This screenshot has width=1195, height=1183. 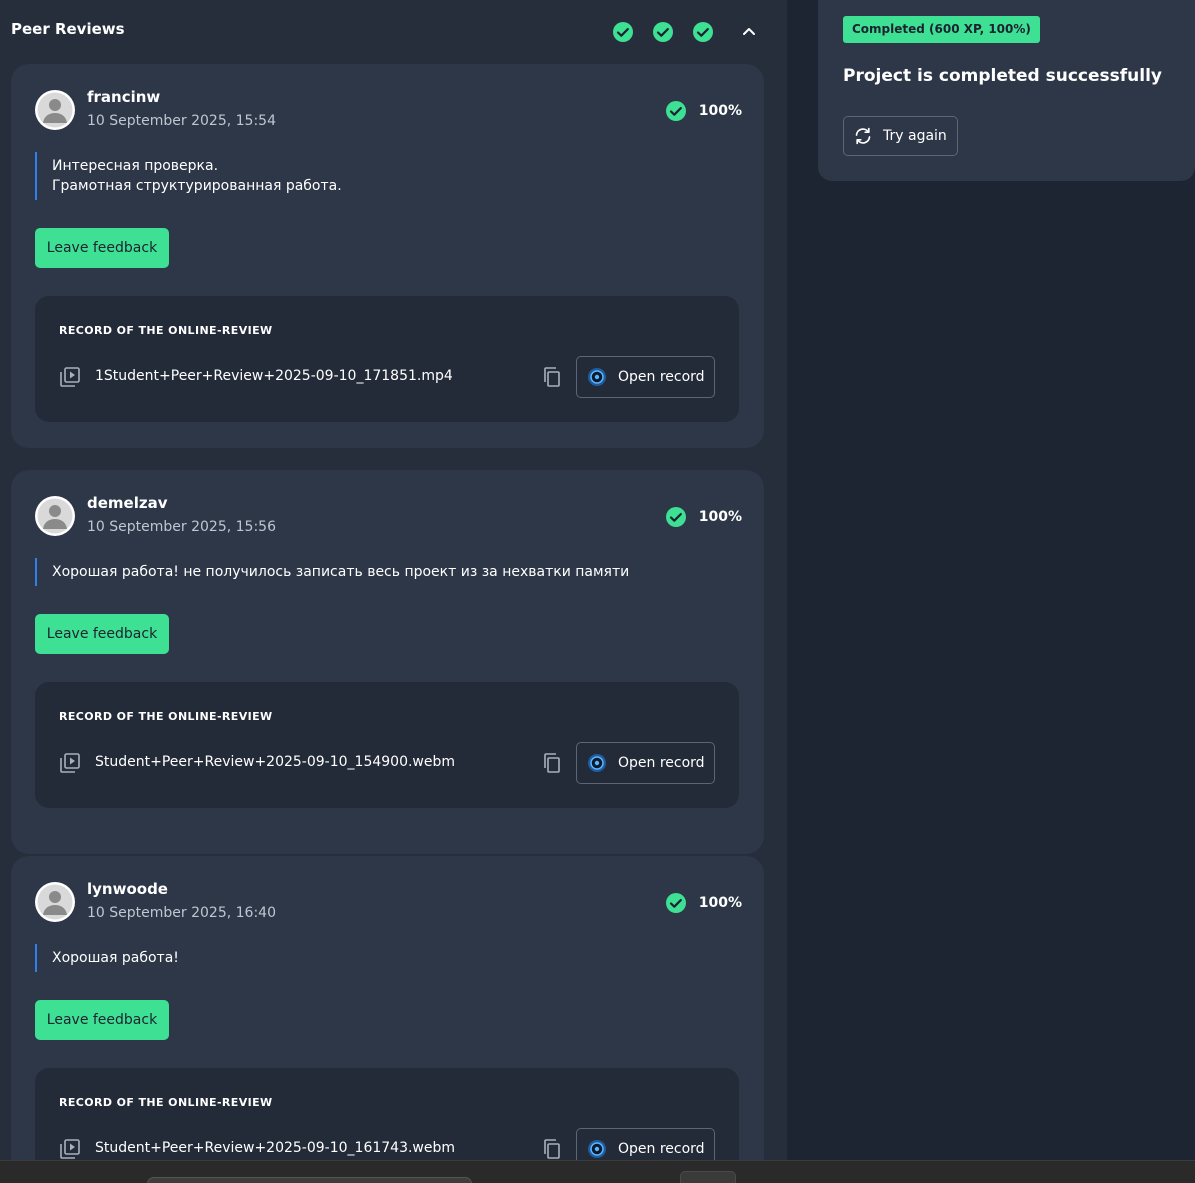 I want to click on reviewer-name: demelzav, so click(x=127, y=503).